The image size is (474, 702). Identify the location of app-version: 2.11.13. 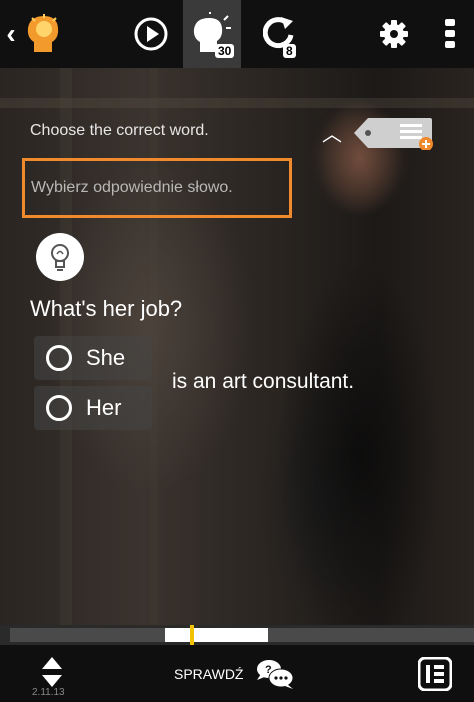
(48, 692).